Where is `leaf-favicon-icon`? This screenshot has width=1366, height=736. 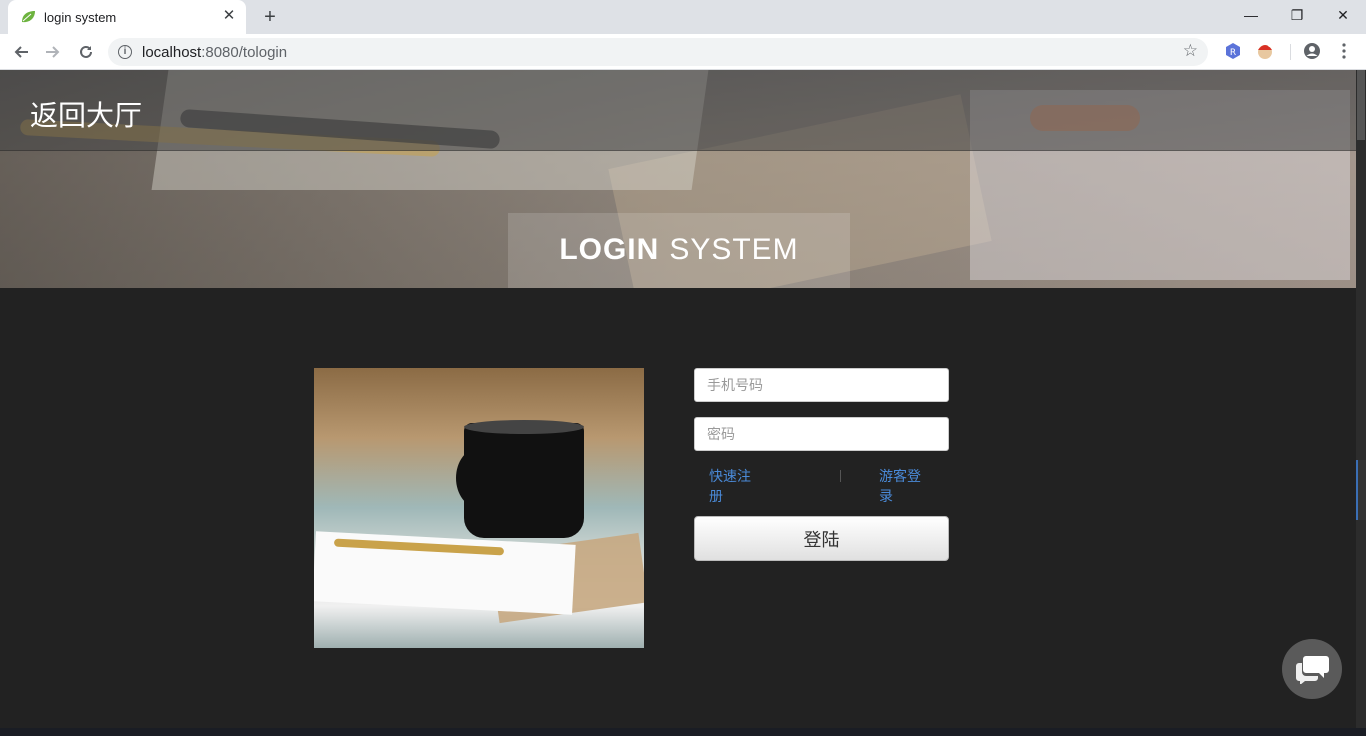
leaf-favicon-icon is located at coordinates (28, 17).